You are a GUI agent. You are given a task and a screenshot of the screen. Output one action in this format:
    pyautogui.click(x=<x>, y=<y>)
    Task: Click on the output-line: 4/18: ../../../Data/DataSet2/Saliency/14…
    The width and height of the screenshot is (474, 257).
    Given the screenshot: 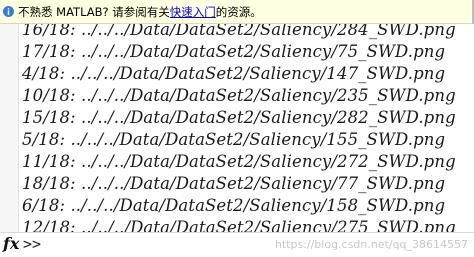 What is the action you would take?
    pyautogui.click(x=234, y=73)
    